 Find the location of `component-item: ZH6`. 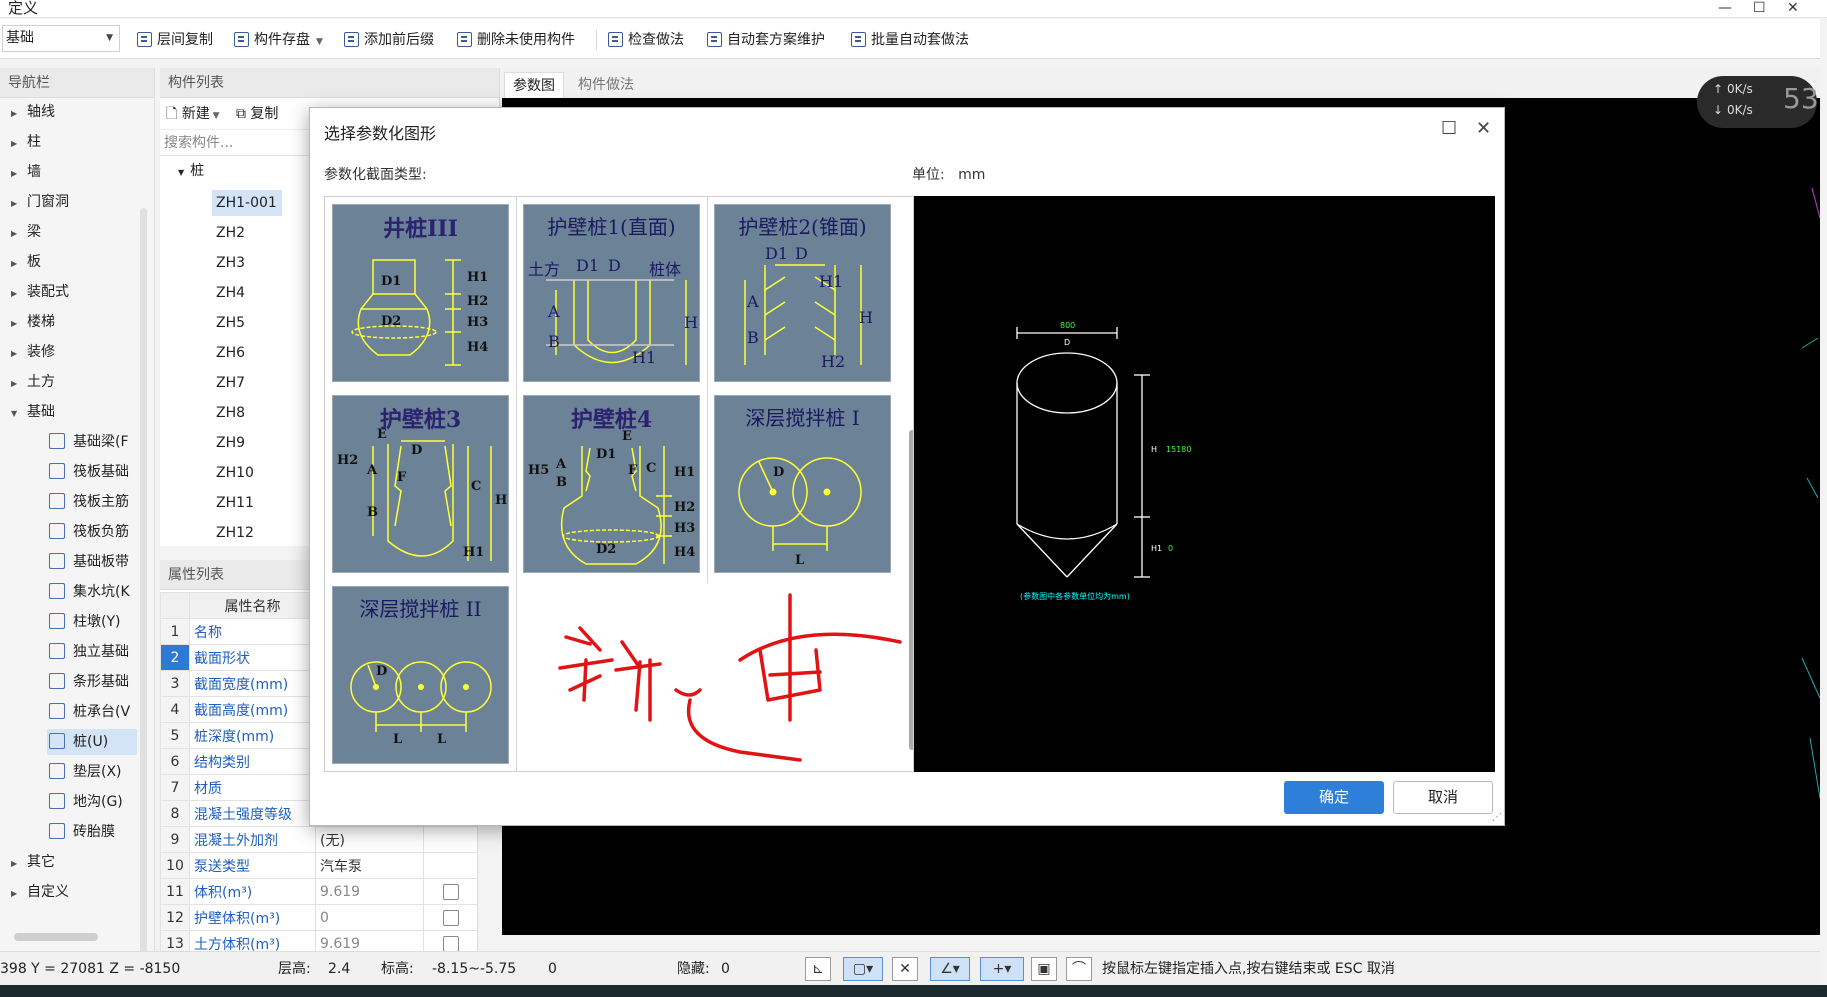

component-item: ZH6 is located at coordinates (247, 353).